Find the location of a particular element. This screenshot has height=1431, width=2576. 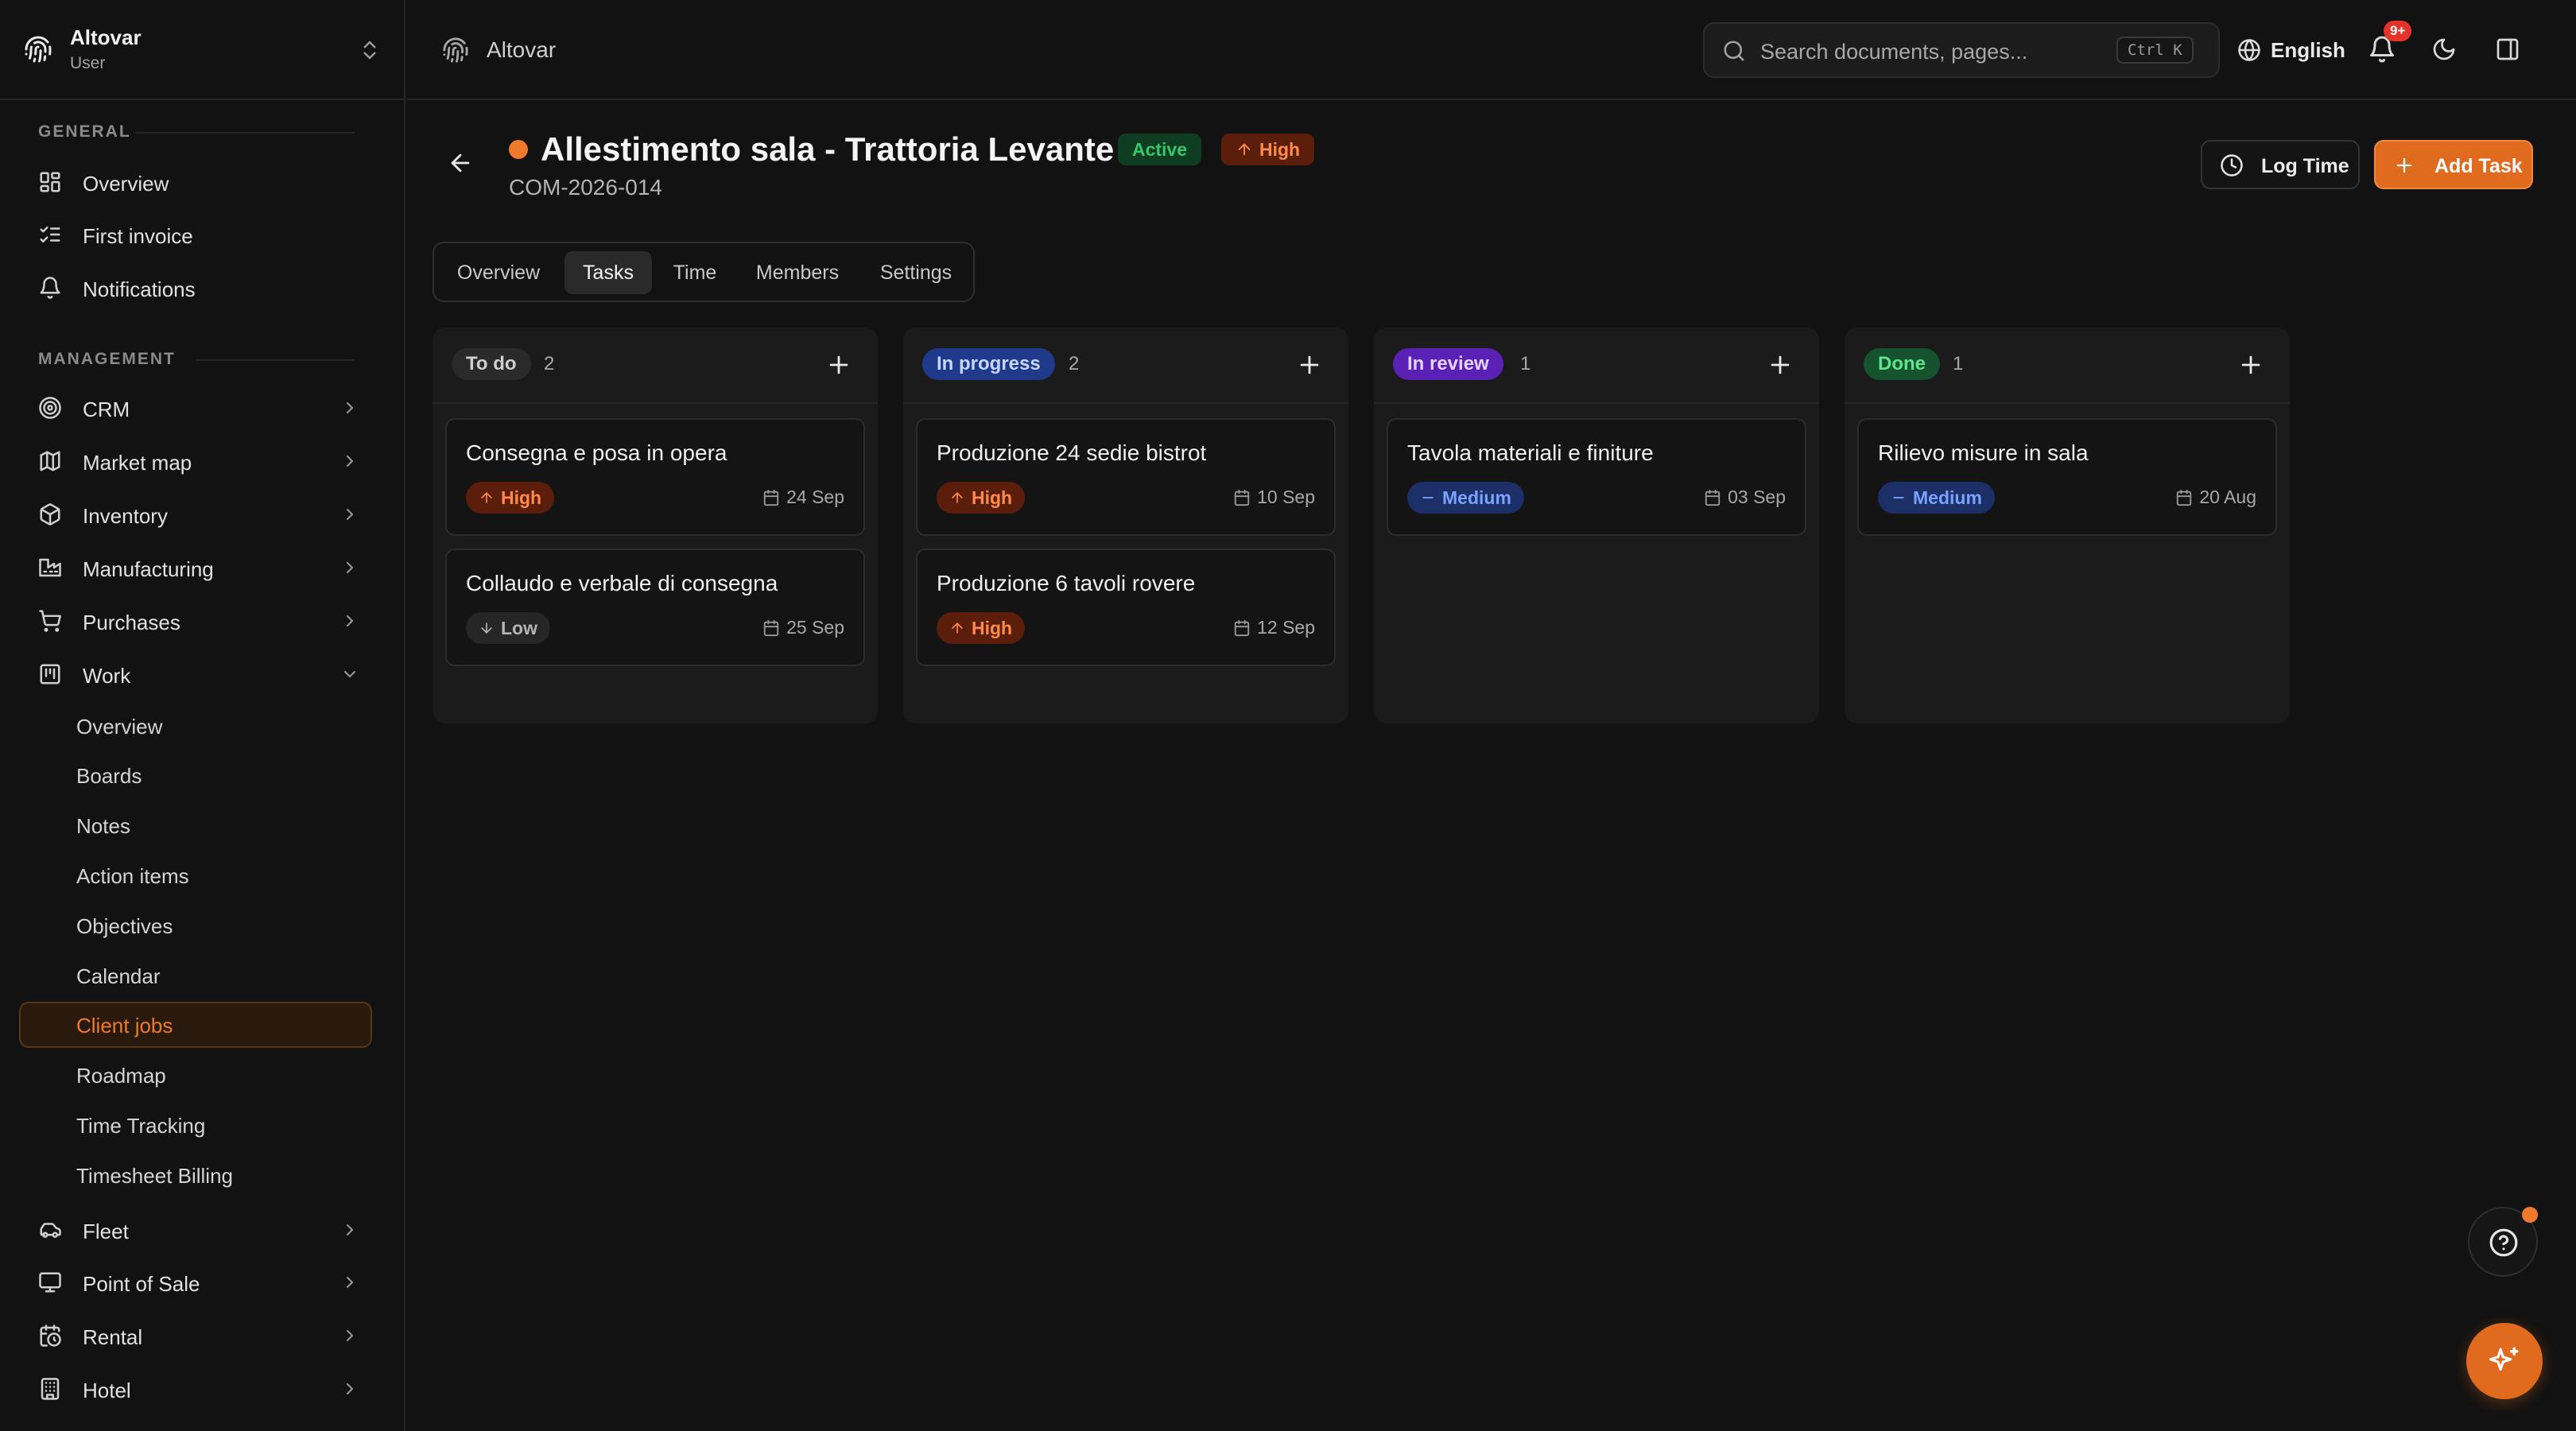

ai-assistant-button is located at coordinates (2504, 1361).